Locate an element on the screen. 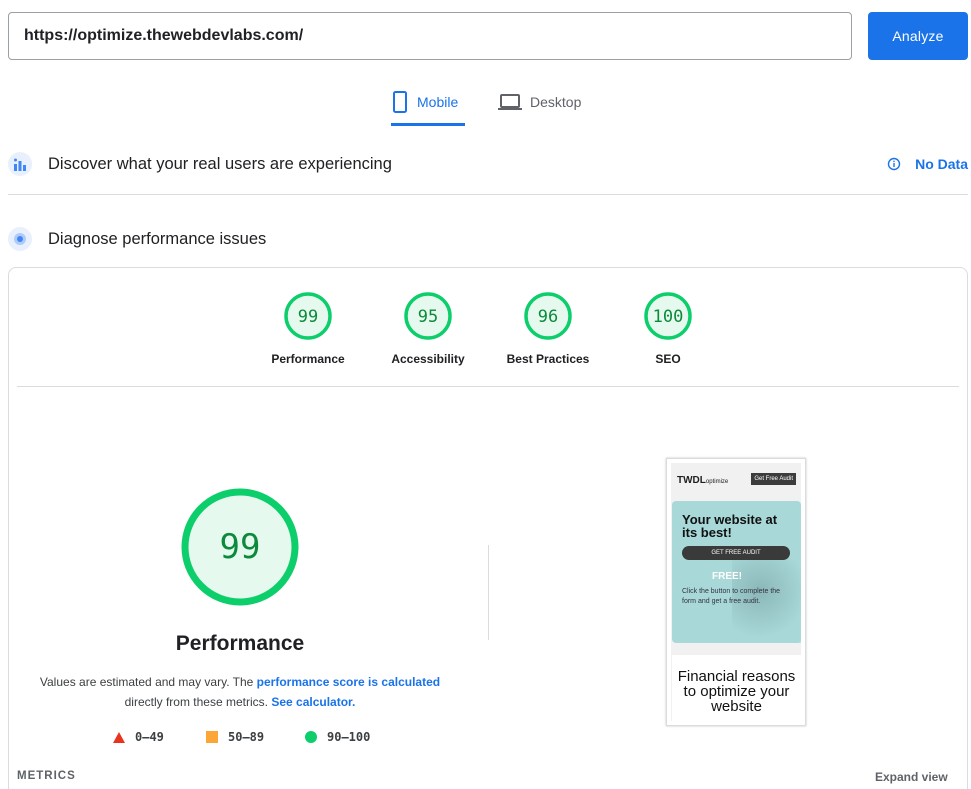  gauge-label: Best Practices is located at coordinates (548, 359).